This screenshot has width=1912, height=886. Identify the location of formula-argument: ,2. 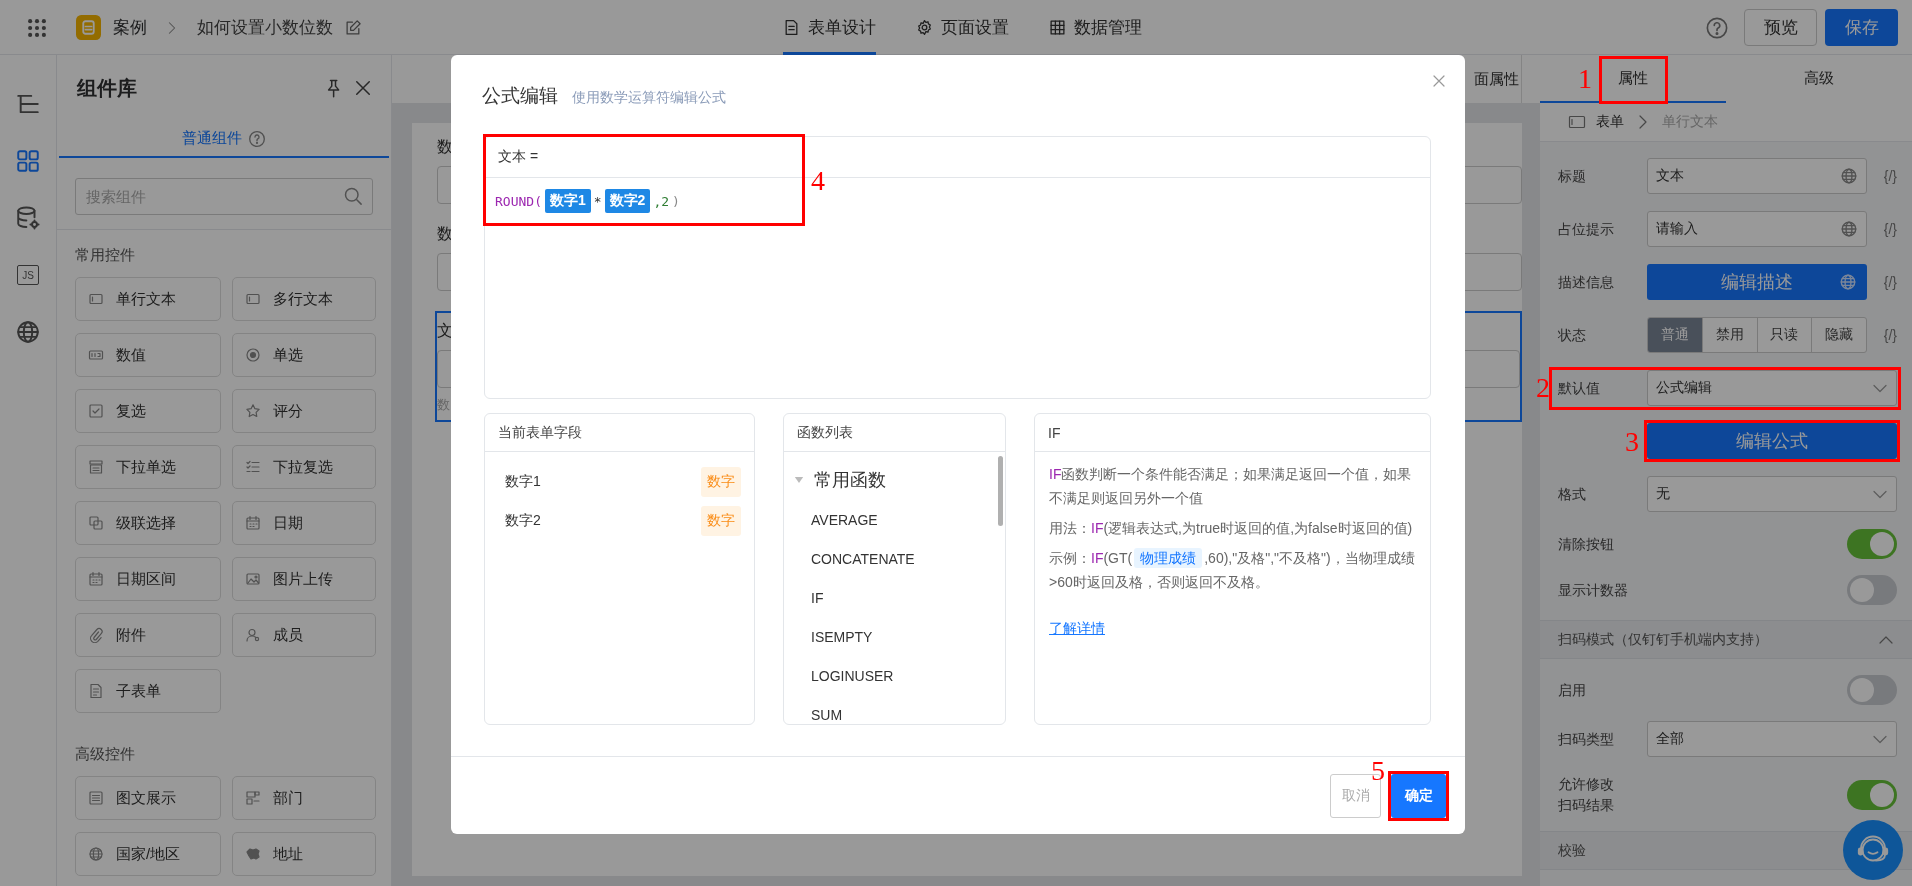
(661, 201).